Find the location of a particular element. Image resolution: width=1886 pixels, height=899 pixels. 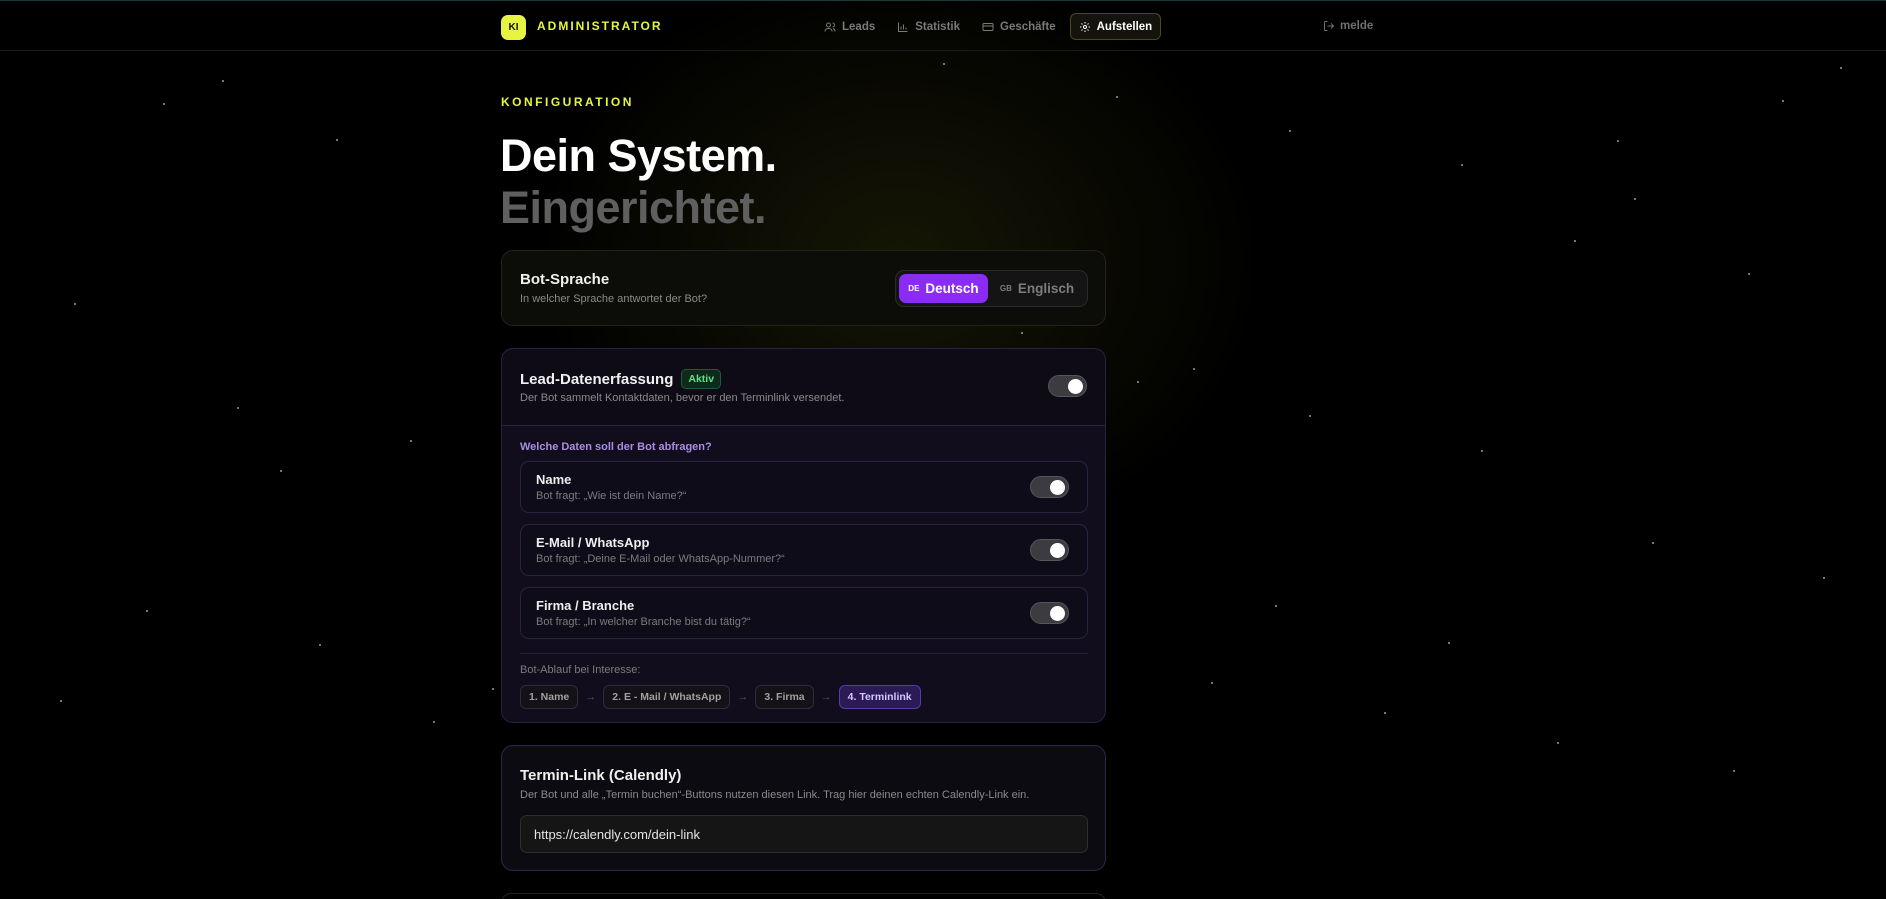

nav-statistik-label: Statistik is located at coordinates (937, 26).